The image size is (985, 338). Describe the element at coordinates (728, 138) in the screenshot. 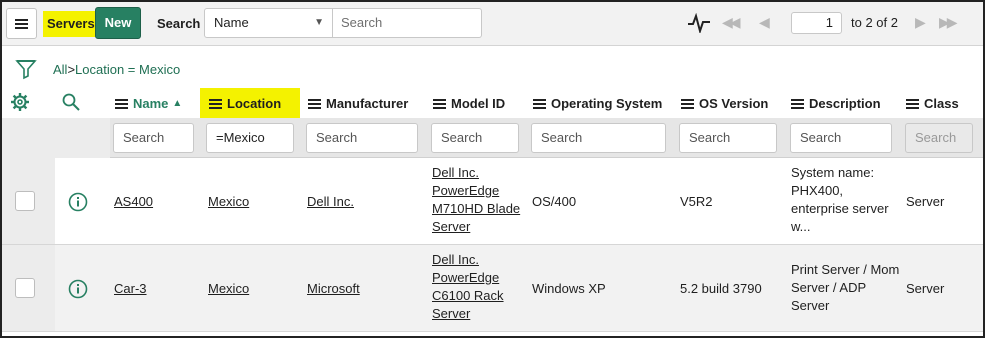

I see `os-version-search-input: Search` at that location.